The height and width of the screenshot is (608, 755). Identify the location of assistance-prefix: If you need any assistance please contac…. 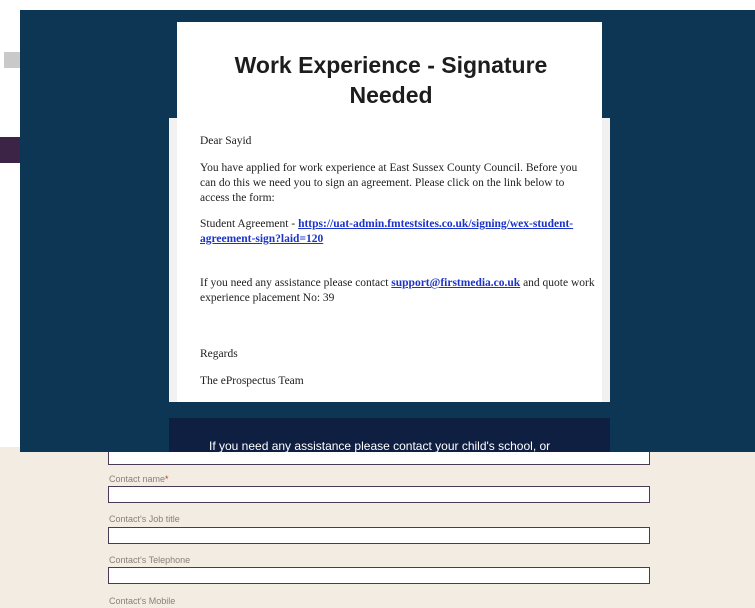
(296, 283).